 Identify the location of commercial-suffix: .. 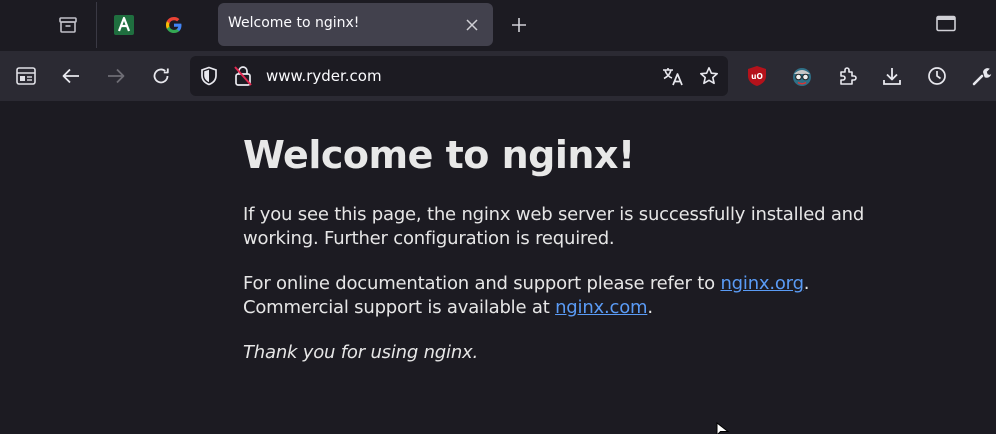
(650, 307).